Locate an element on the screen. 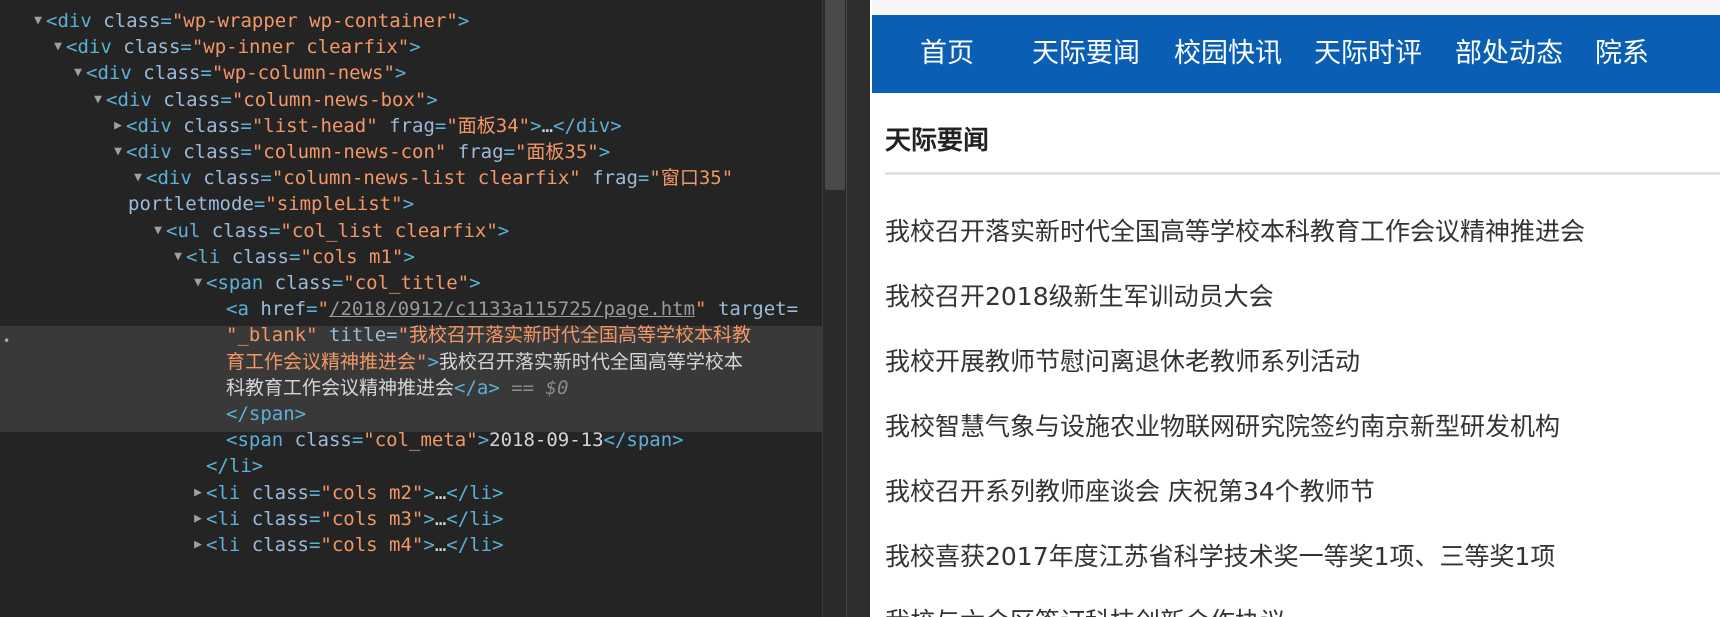 This screenshot has height=617, width=1720. attr-value: "column-news-box" is located at coordinates (329, 99).